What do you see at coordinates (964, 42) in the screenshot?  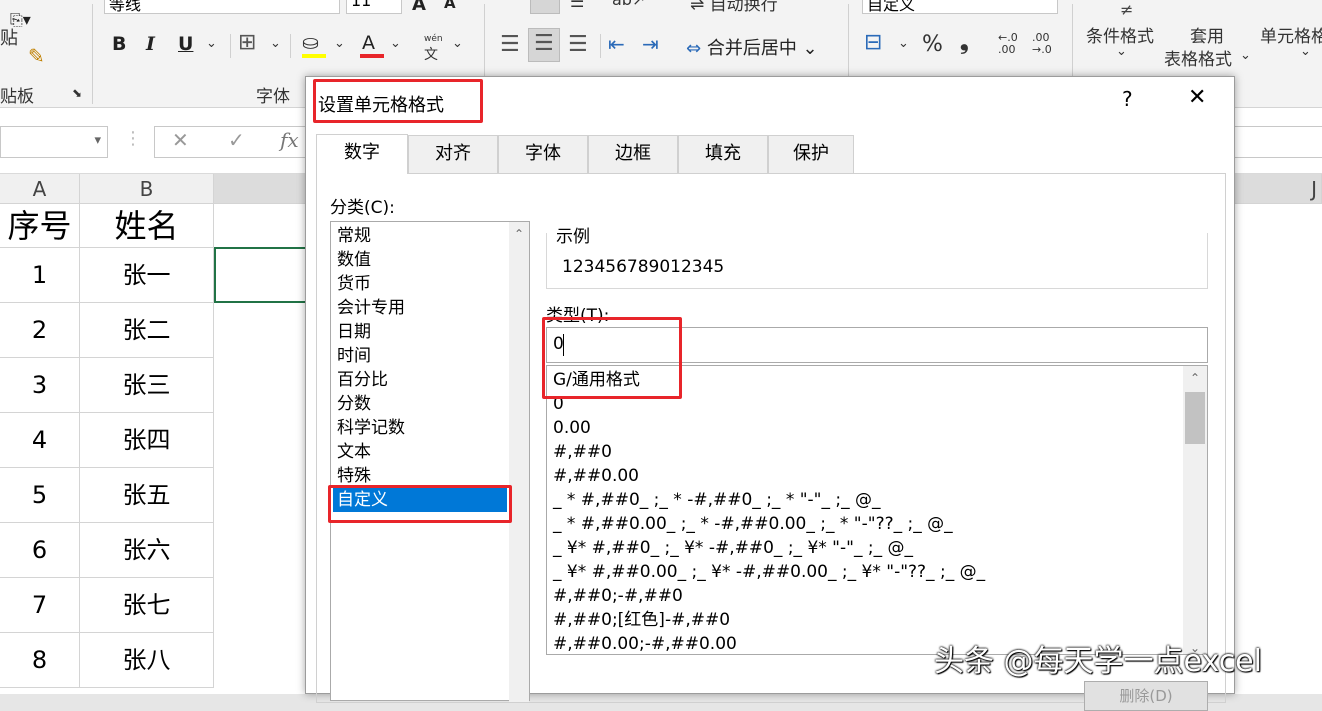 I see `comma-style-button: ❟` at bounding box center [964, 42].